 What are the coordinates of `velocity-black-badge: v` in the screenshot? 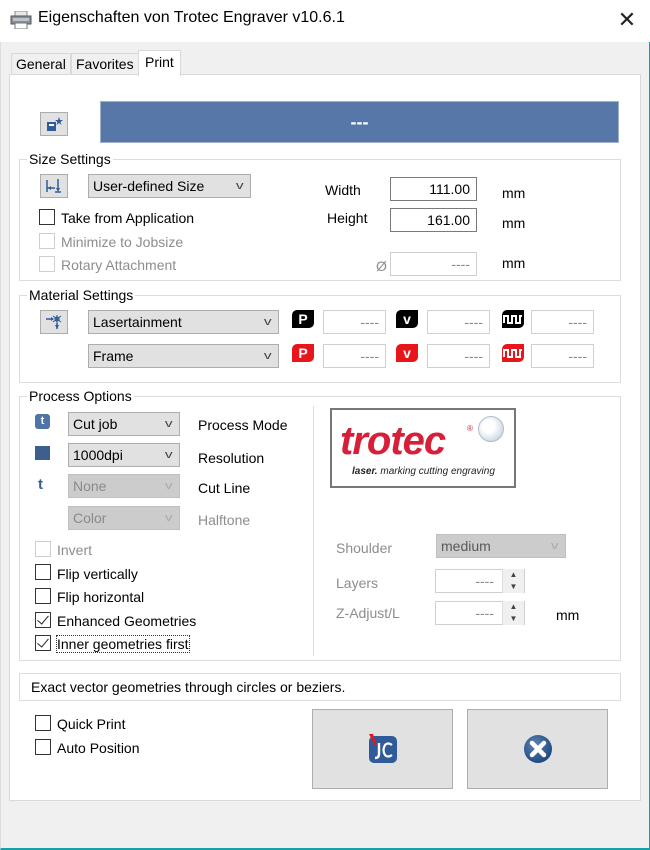 It's located at (407, 319).